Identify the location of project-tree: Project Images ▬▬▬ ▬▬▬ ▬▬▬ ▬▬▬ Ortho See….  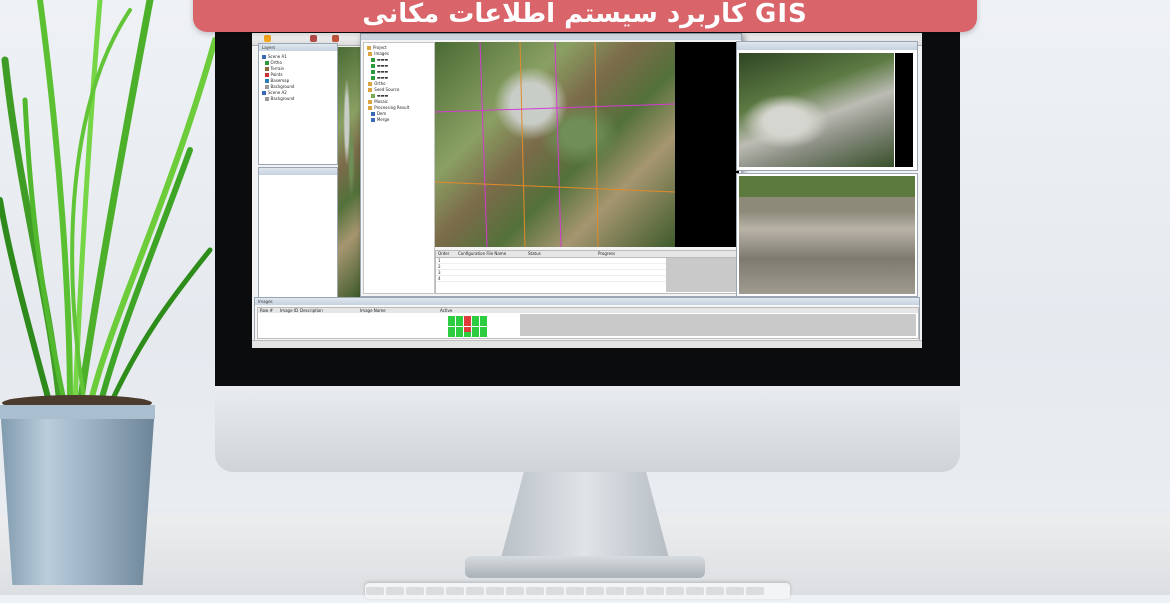
(399, 168).